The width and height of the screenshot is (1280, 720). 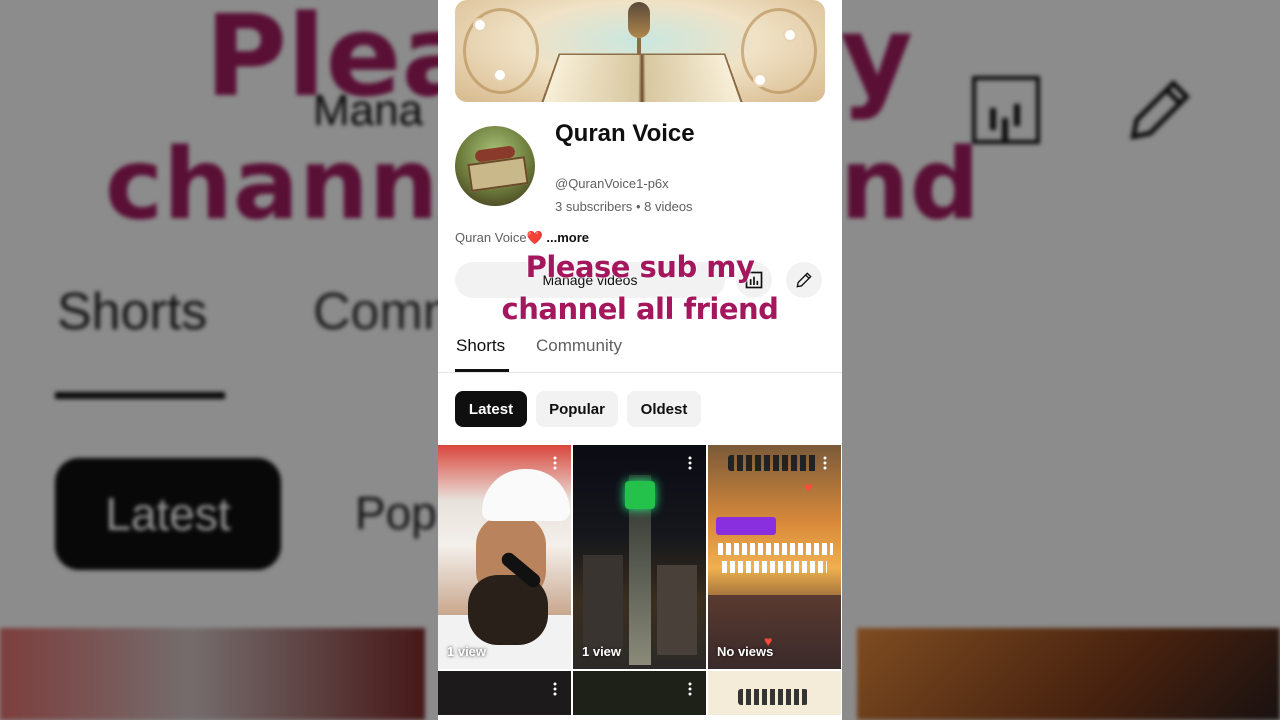 I want to click on view-count: No views, so click(x=745, y=651).